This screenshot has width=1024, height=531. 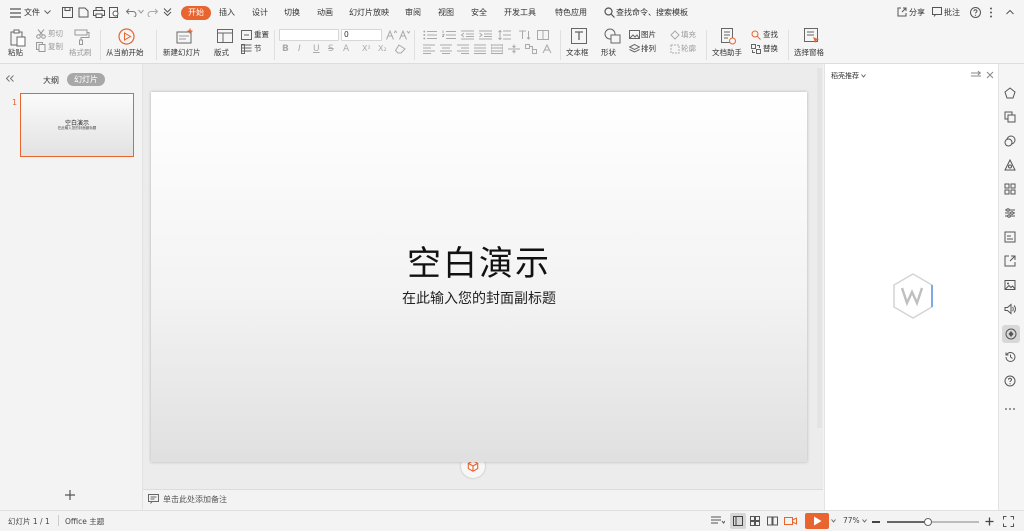 I want to click on find-icon, so click(x=756, y=35).